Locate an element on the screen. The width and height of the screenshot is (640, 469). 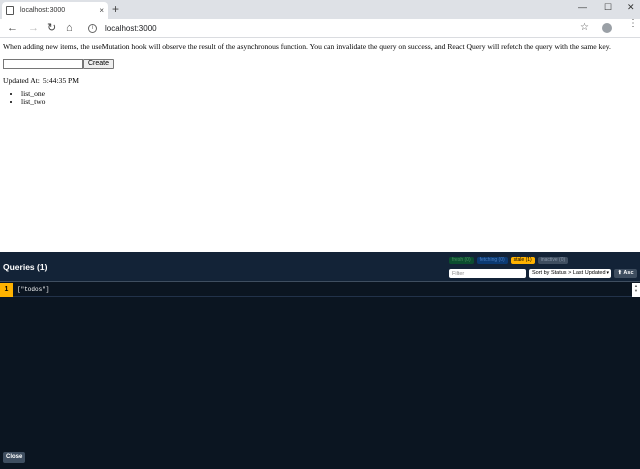
tab-close-icon: × is located at coordinates (101, 10).